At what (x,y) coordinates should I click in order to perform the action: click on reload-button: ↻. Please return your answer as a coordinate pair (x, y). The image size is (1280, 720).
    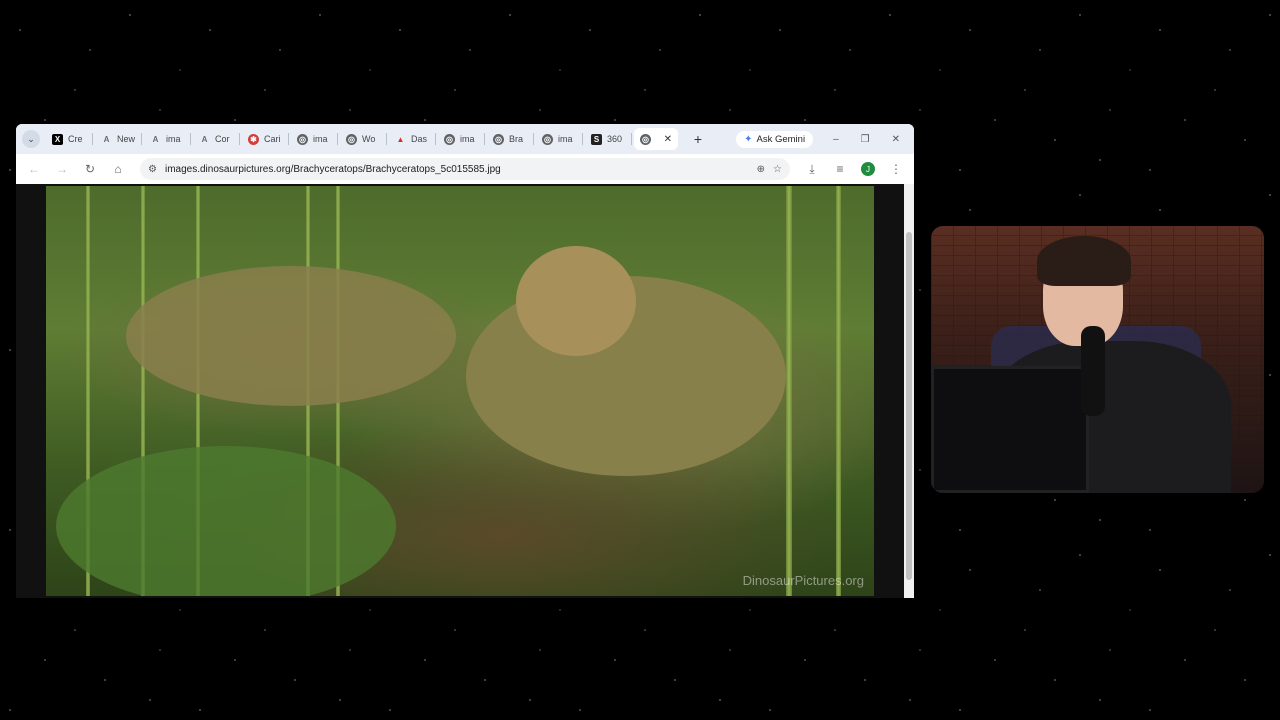
    Looking at the image, I should click on (90, 169).